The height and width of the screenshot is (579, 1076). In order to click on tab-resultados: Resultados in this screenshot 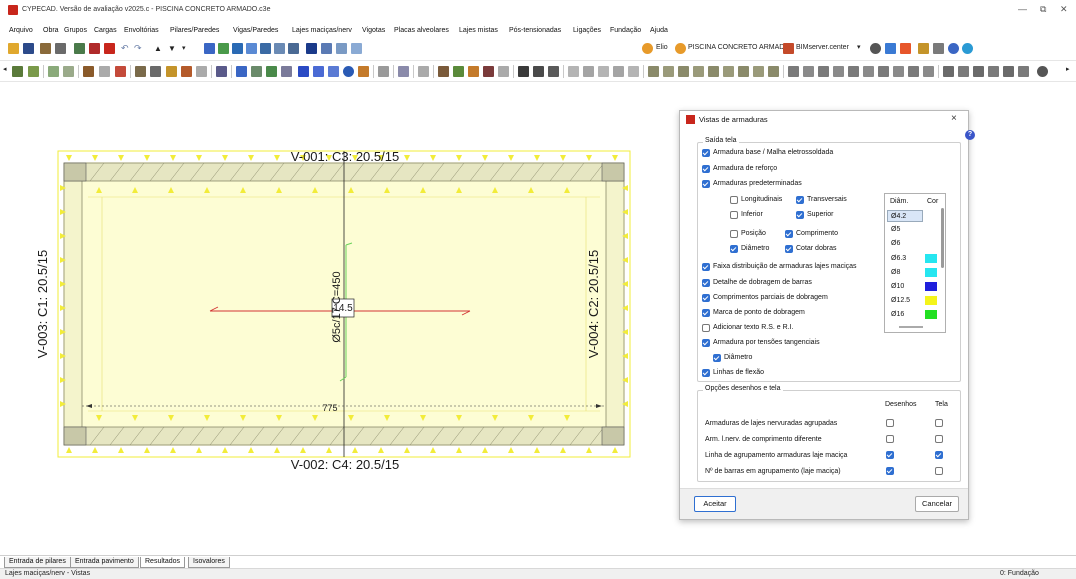, I will do `click(163, 562)`.